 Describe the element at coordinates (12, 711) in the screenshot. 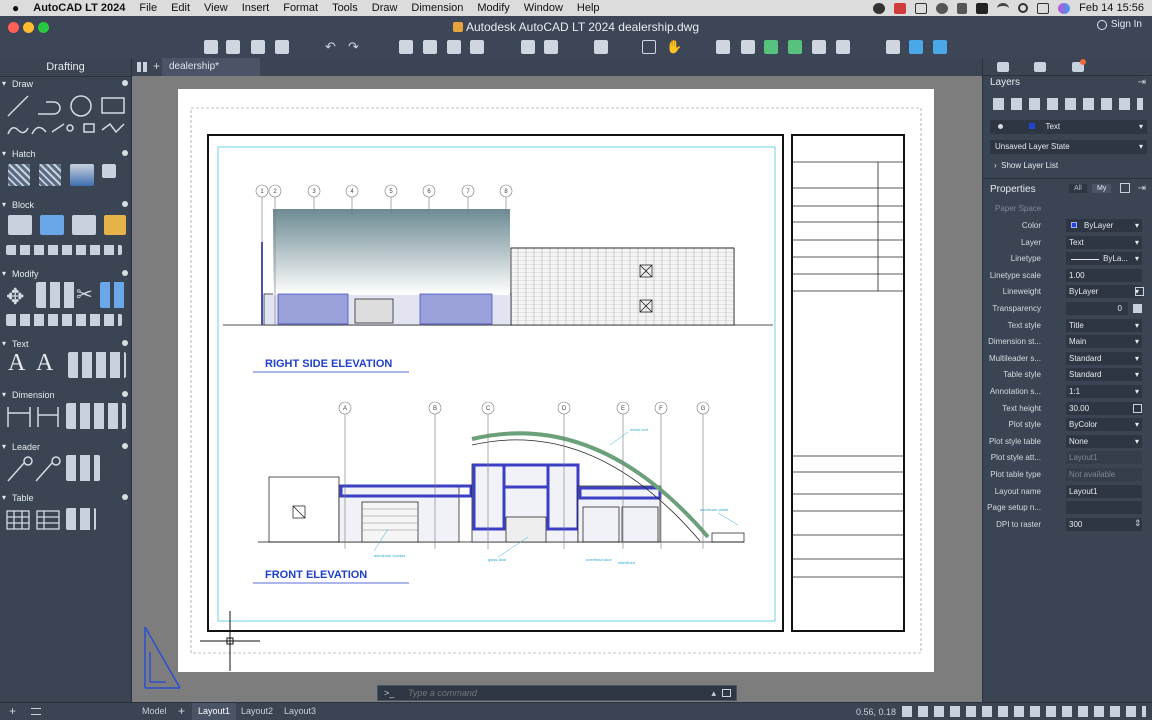

I see `add-layout-icon: +` at that location.